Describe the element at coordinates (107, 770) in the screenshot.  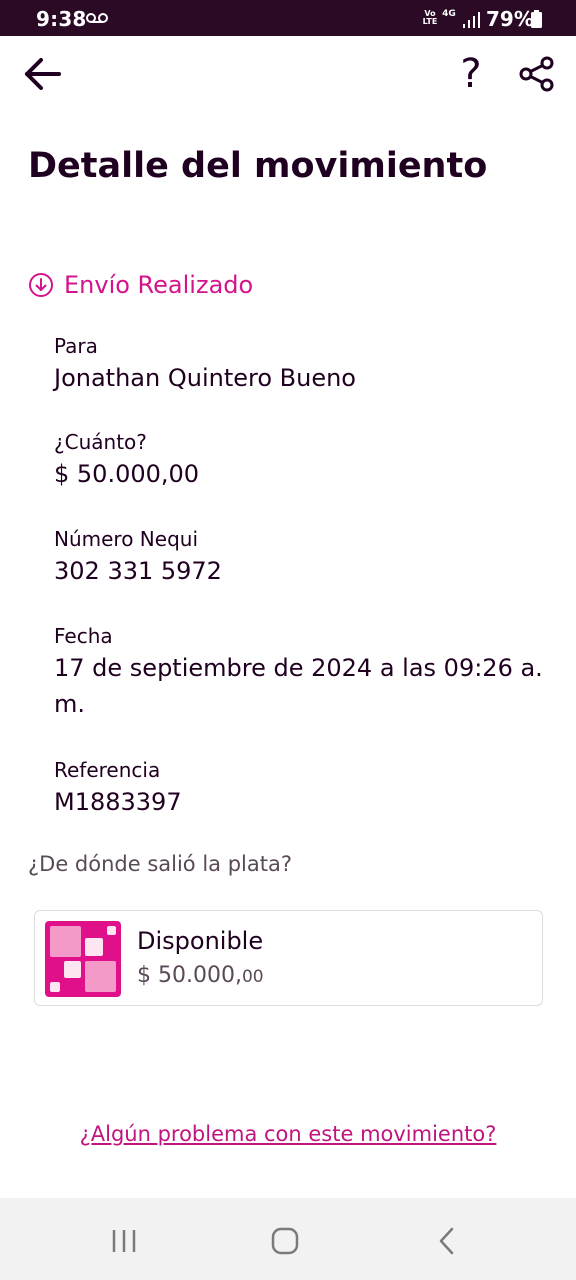
I see `field-label: Referencia` at that location.